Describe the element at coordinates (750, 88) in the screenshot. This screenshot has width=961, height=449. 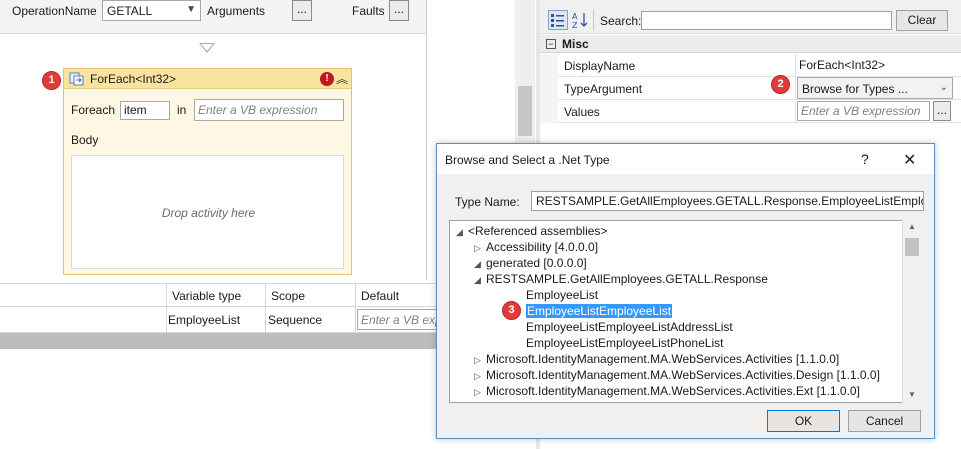
I see `property-row-typeargument: TypeArgument Browse for Types ... ⌄` at that location.